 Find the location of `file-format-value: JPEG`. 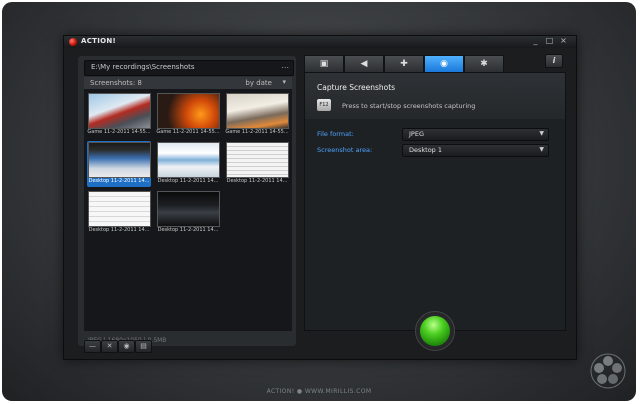

file-format-value: JPEG is located at coordinates (416, 134).